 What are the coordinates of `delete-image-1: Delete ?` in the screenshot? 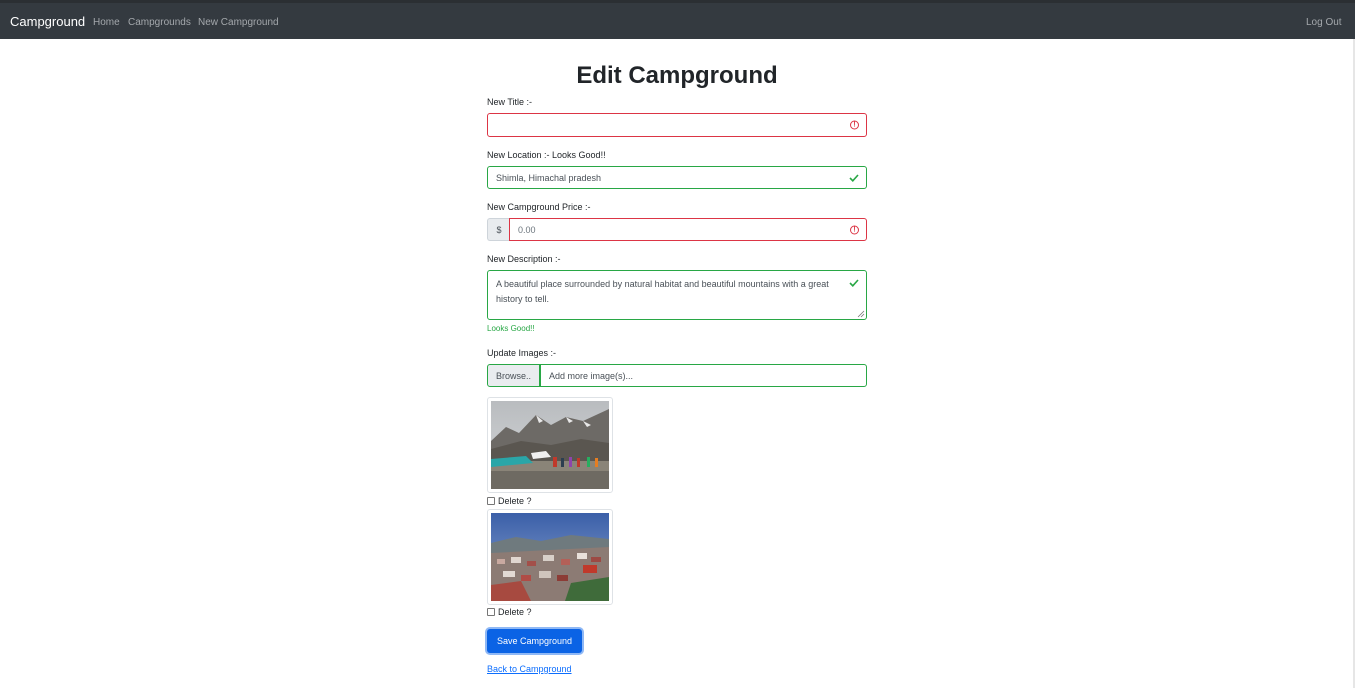 It's located at (509, 501).